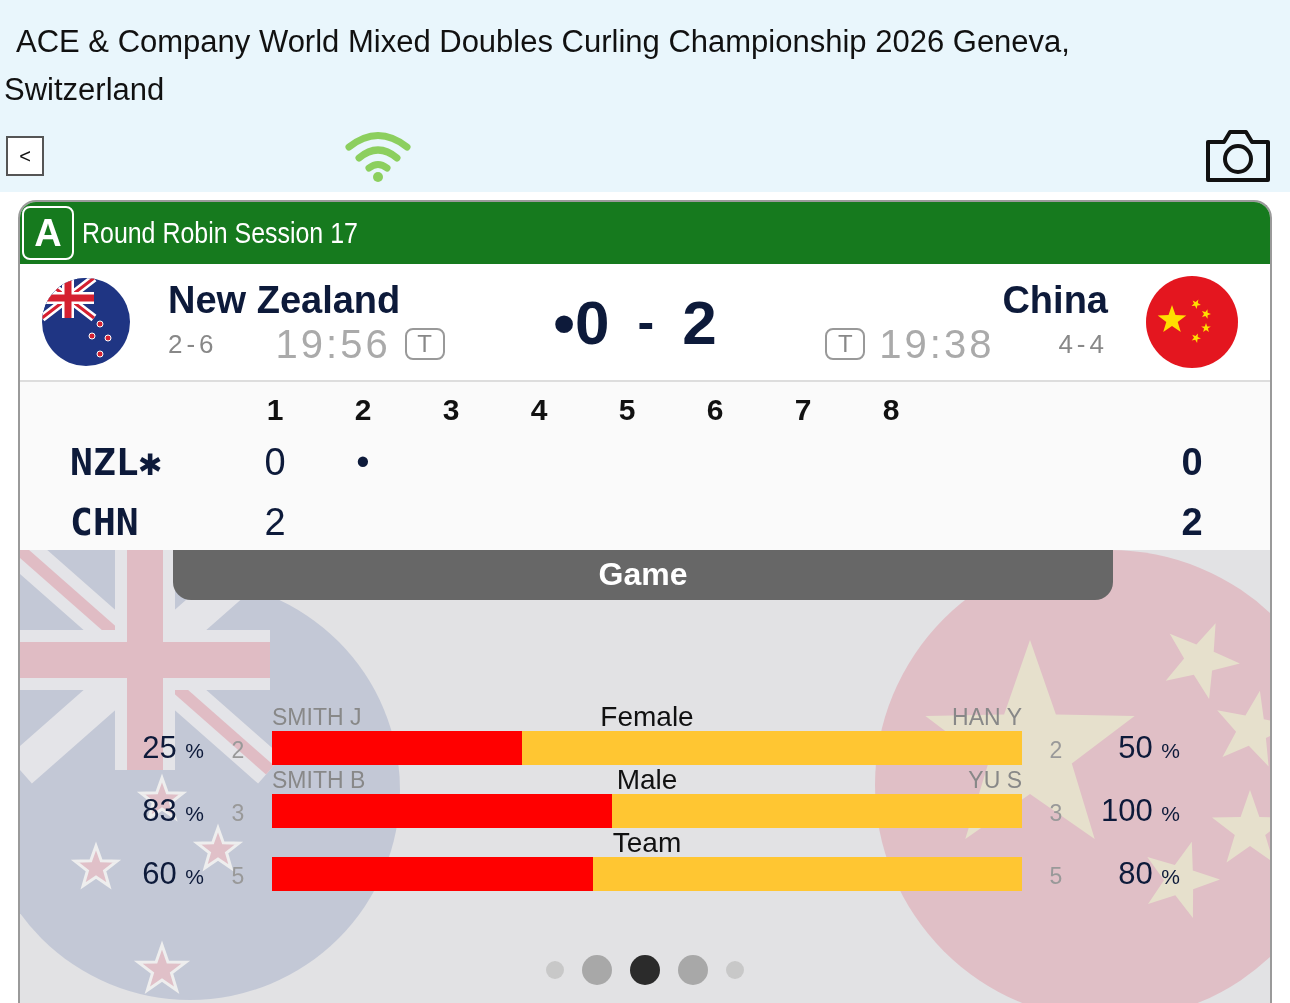 The height and width of the screenshot is (1003, 1290). I want to click on camera-icon, so click(1238, 156).